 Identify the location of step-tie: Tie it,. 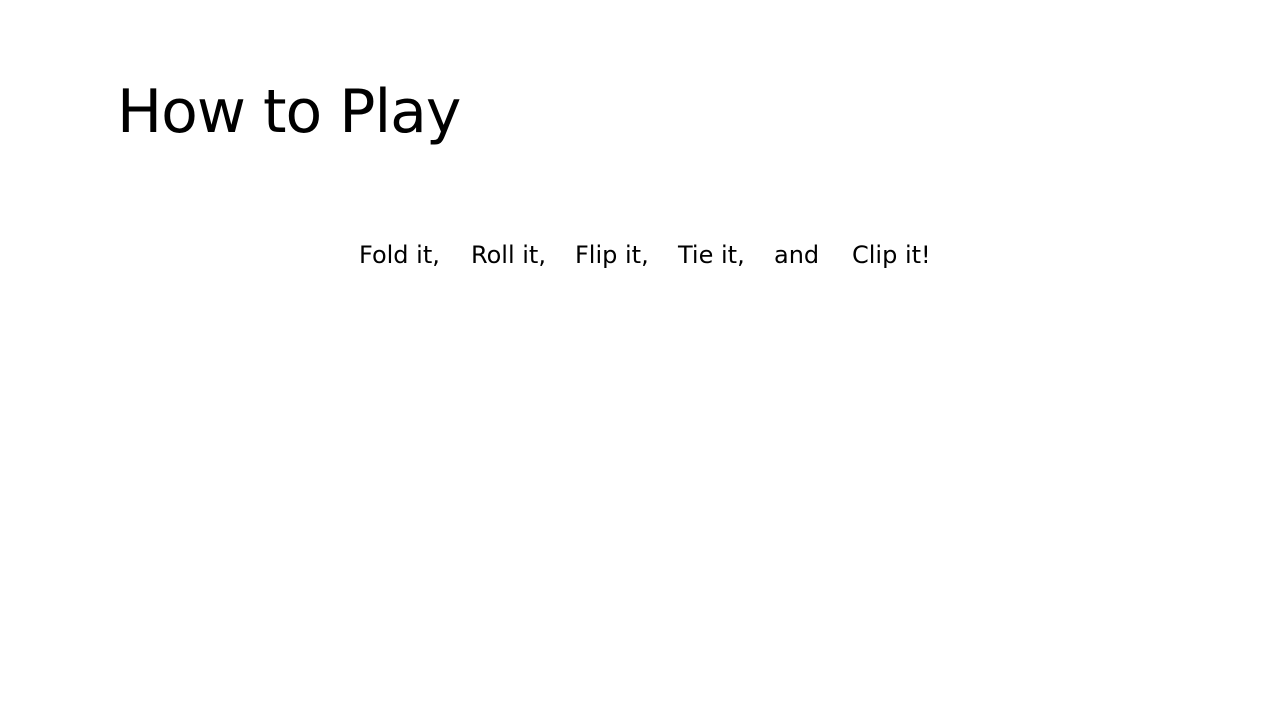
(711, 255).